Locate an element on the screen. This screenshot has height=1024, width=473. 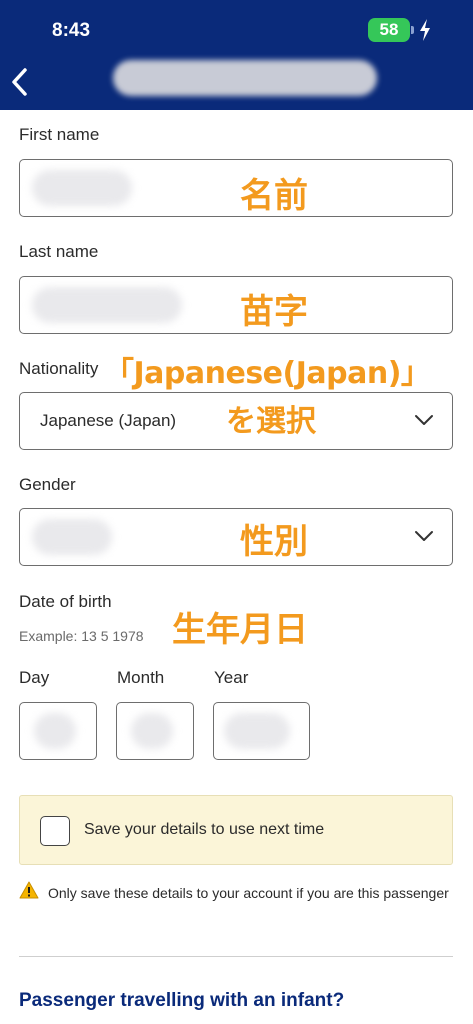
annotation-dob: 生年月日 is located at coordinates (240, 630).